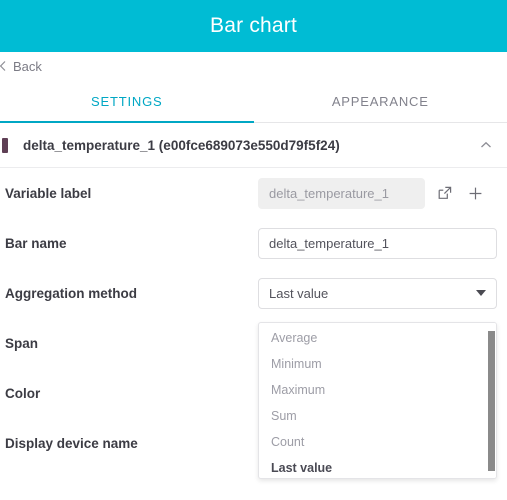 Image resolution: width=507 pixels, height=500 pixels. Describe the element at coordinates (329, 193) in the screenshot. I see `variable-label-value: delta_temperature_1` at that location.